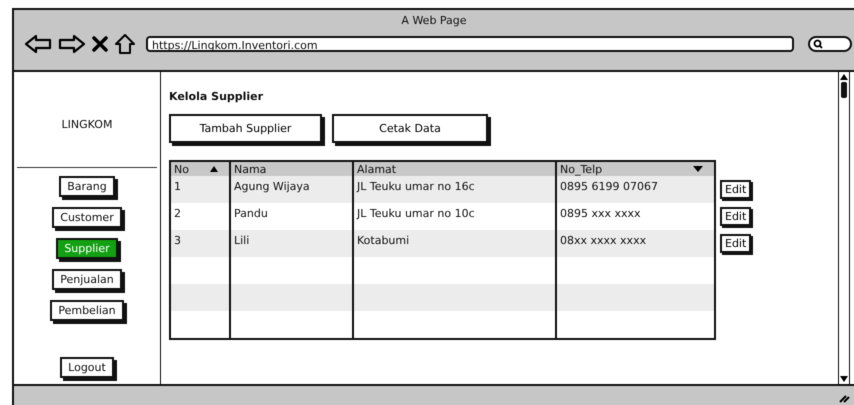 This screenshot has height=405, width=854. Describe the element at coordinates (434, 20) in the screenshot. I see `window-title: A Web Page` at that location.